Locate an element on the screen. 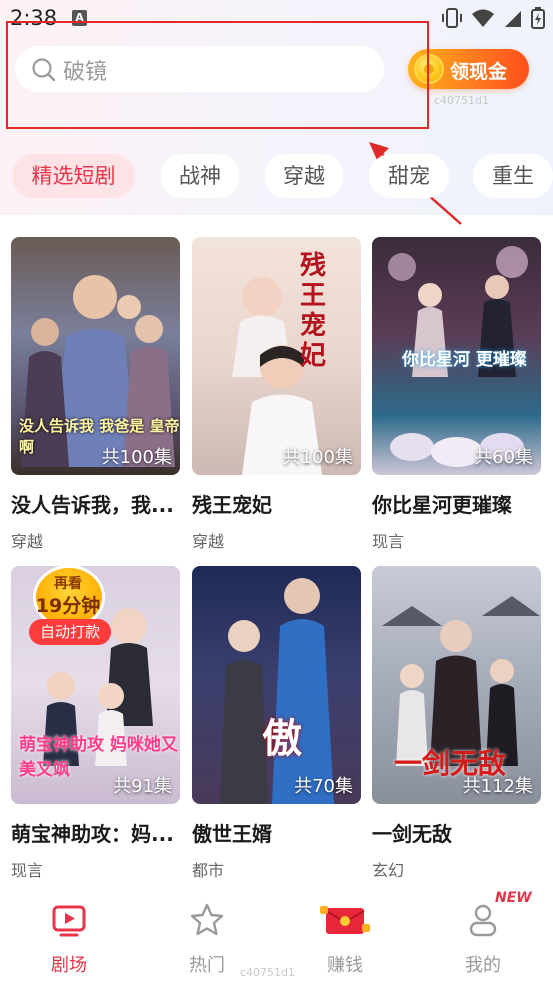  tab-label: 重生 is located at coordinates (513, 176).